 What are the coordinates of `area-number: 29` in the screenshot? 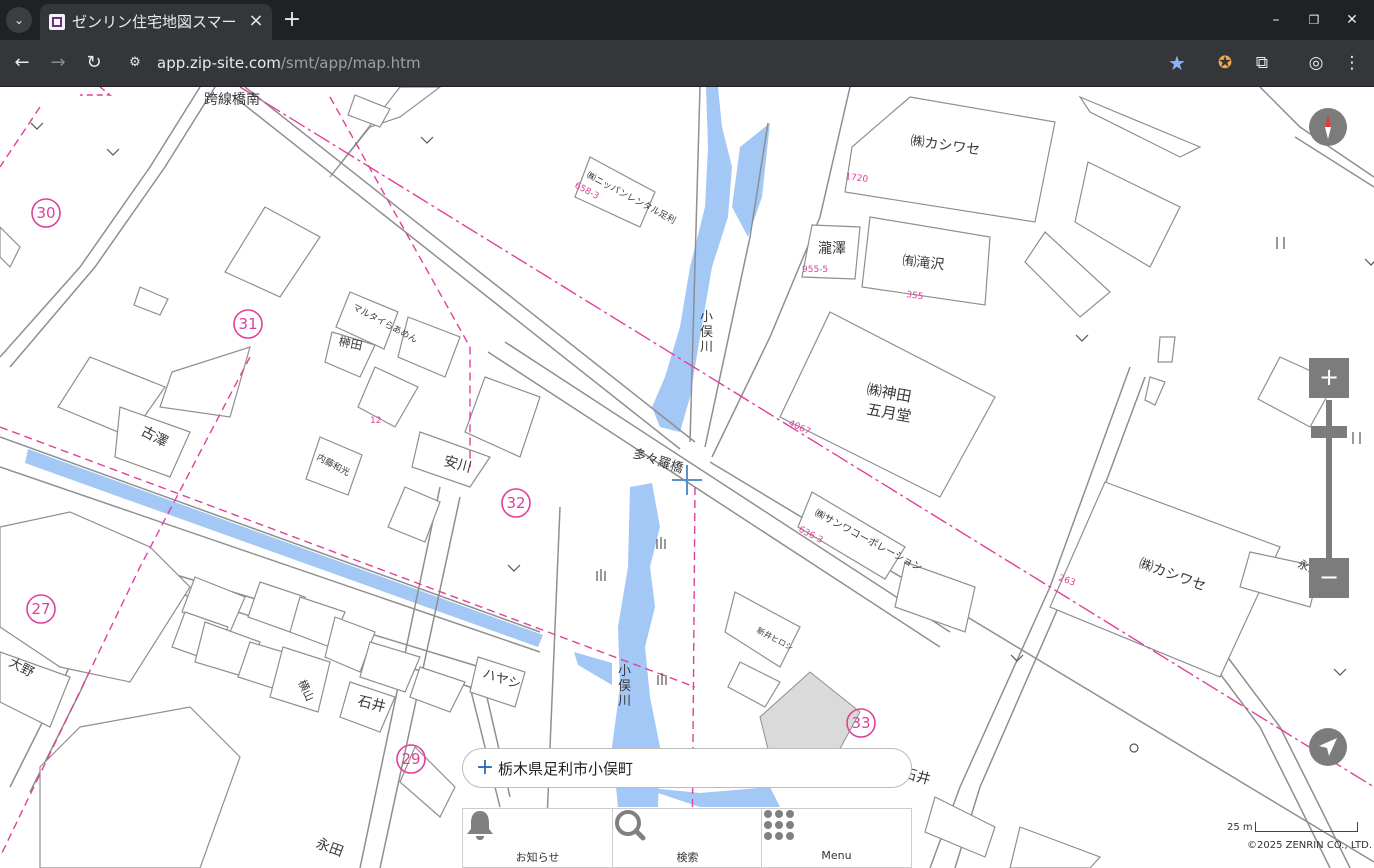 It's located at (410, 759).